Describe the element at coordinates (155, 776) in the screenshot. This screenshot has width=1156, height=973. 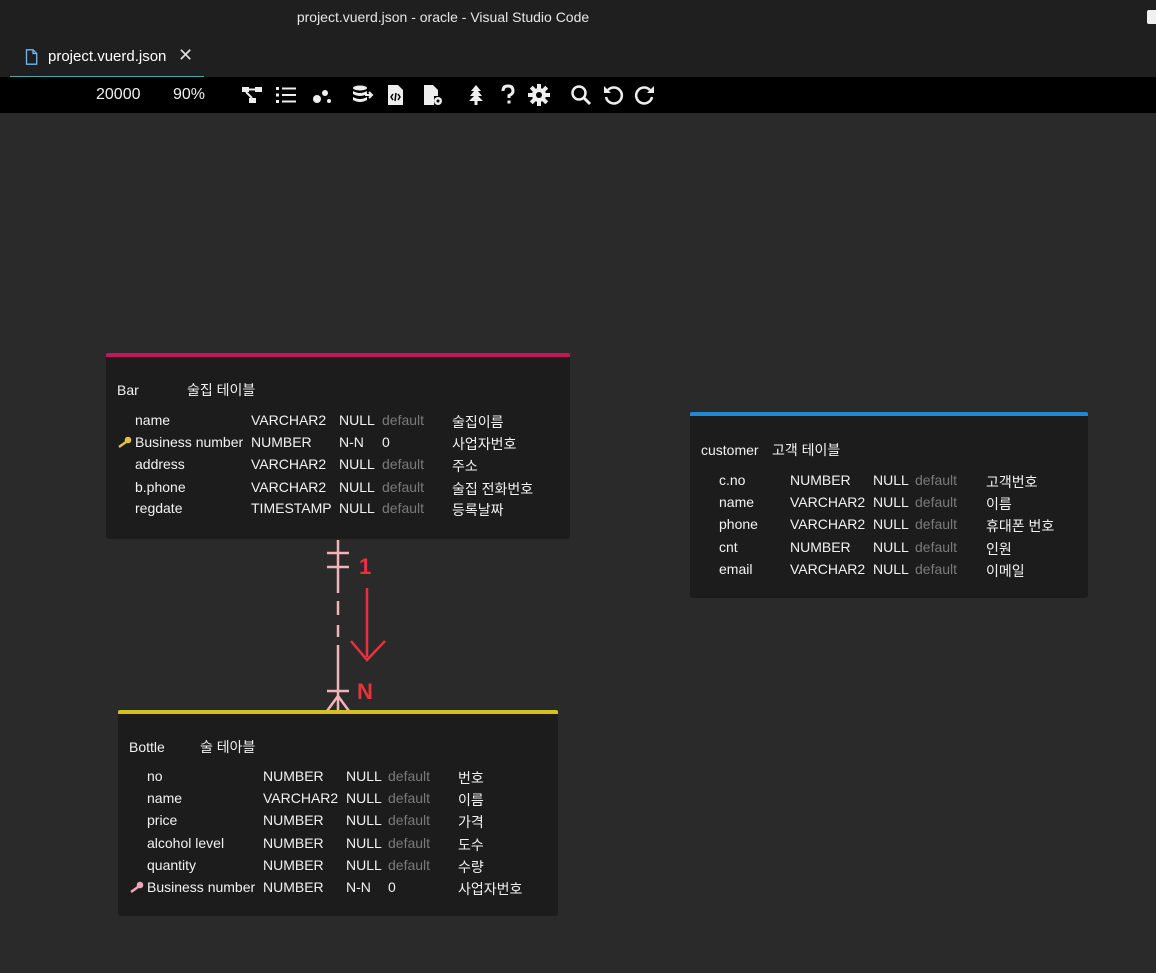
I see `column-name: no` at that location.